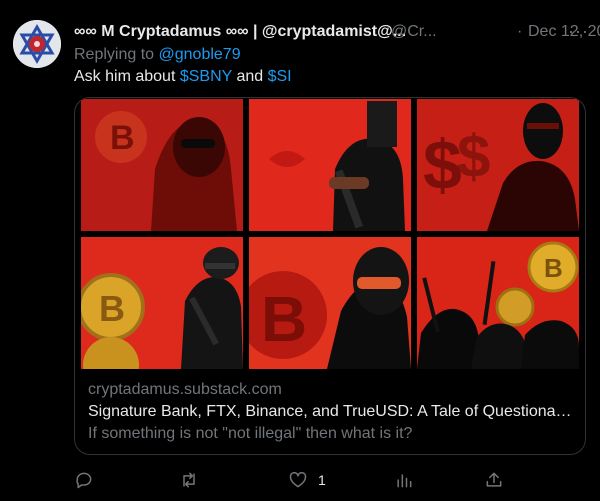 Image resolution: width=600 pixels, height=501 pixels. I want to click on retweet-button, so click(194, 480).